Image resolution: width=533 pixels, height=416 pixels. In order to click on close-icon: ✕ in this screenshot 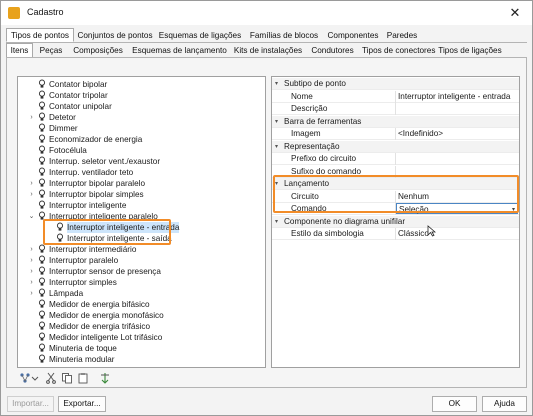, I will do `click(515, 13)`.